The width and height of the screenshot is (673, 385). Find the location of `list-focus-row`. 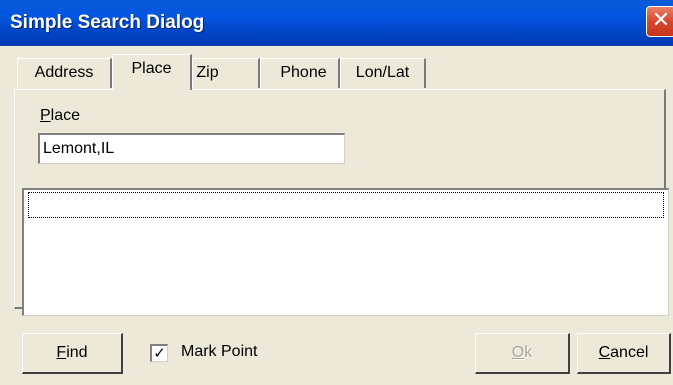

list-focus-row is located at coordinates (346, 205).